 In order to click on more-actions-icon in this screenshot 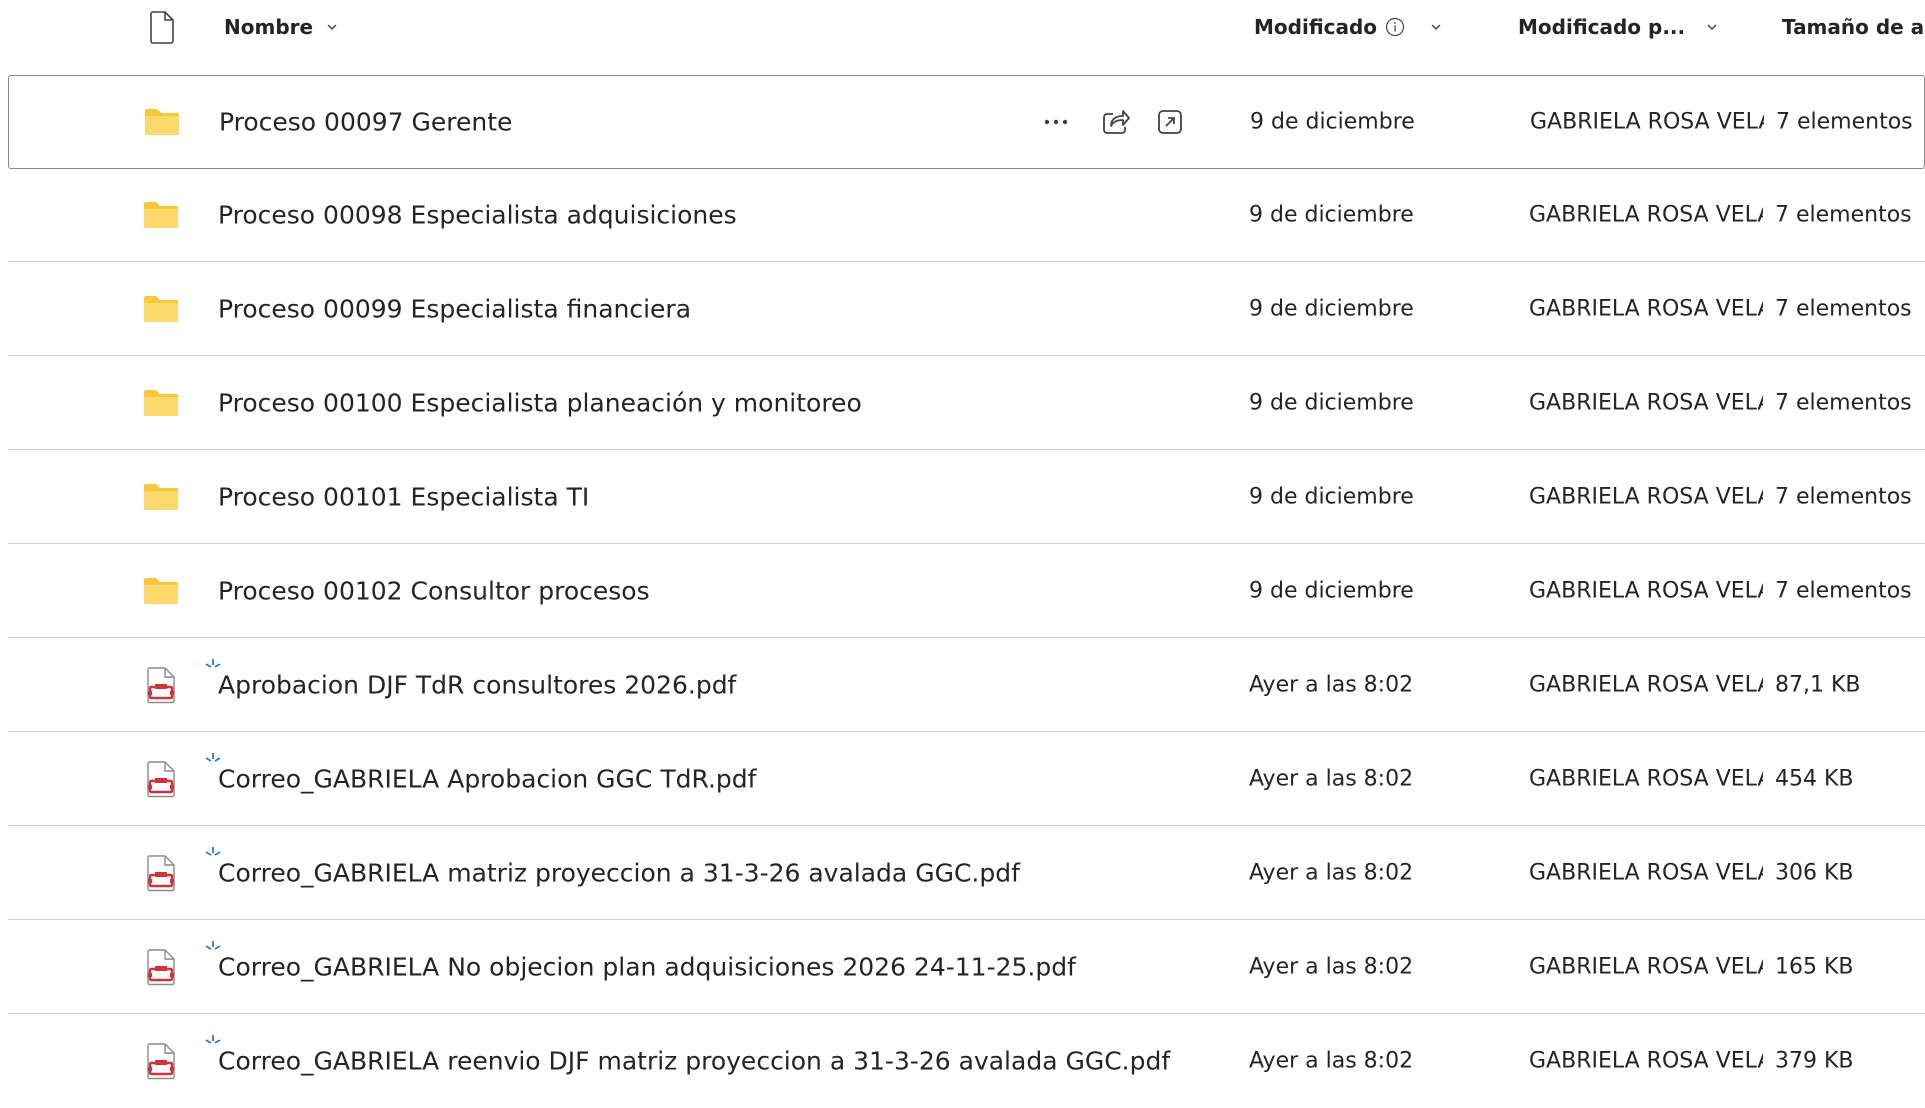, I will do `click(1056, 122)`.